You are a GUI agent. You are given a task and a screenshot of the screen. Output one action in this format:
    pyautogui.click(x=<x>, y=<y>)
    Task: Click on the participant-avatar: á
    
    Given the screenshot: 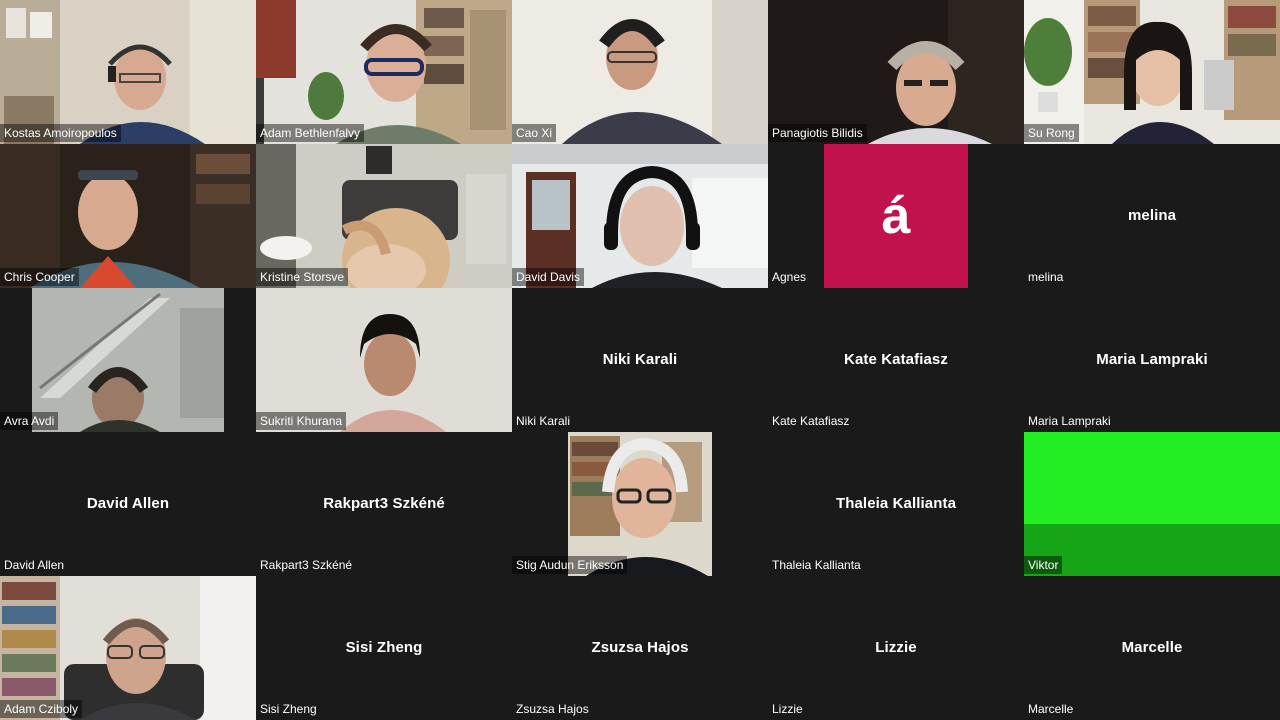 What is the action you would take?
    pyautogui.click(x=896, y=216)
    